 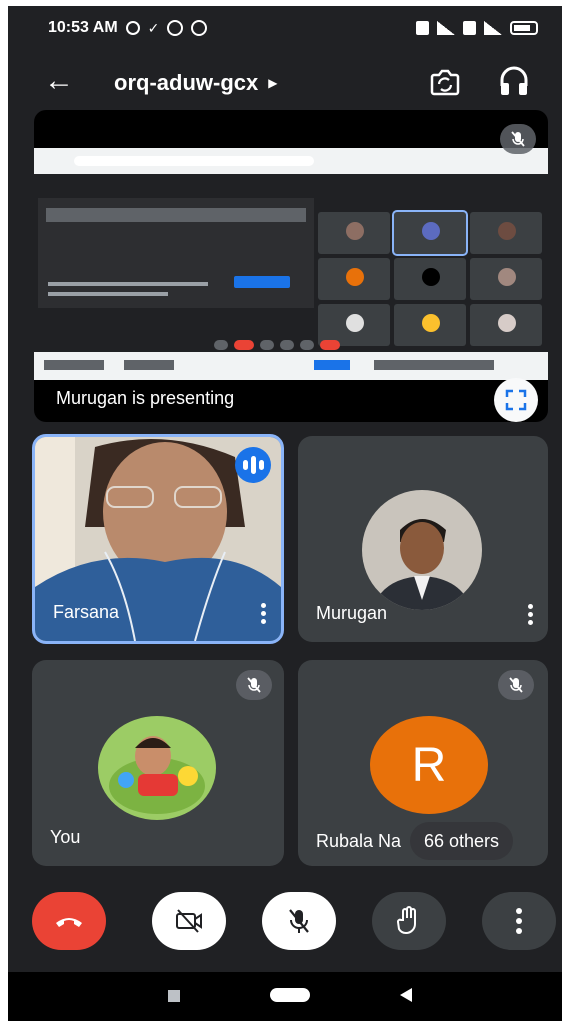 I want to click on presenting-label: Murugan is presenting, so click(x=145, y=398).